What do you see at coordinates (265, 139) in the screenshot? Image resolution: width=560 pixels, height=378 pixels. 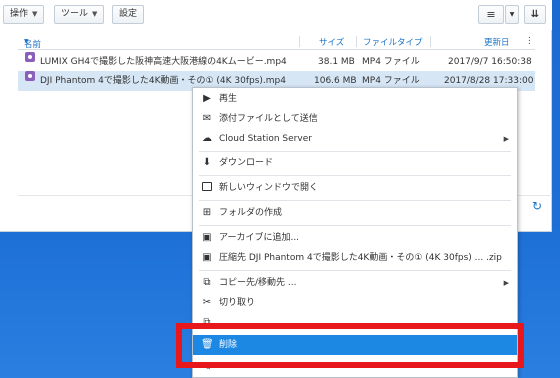 I see `menu-item-label: Cloud Station Server` at bounding box center [265, 139].